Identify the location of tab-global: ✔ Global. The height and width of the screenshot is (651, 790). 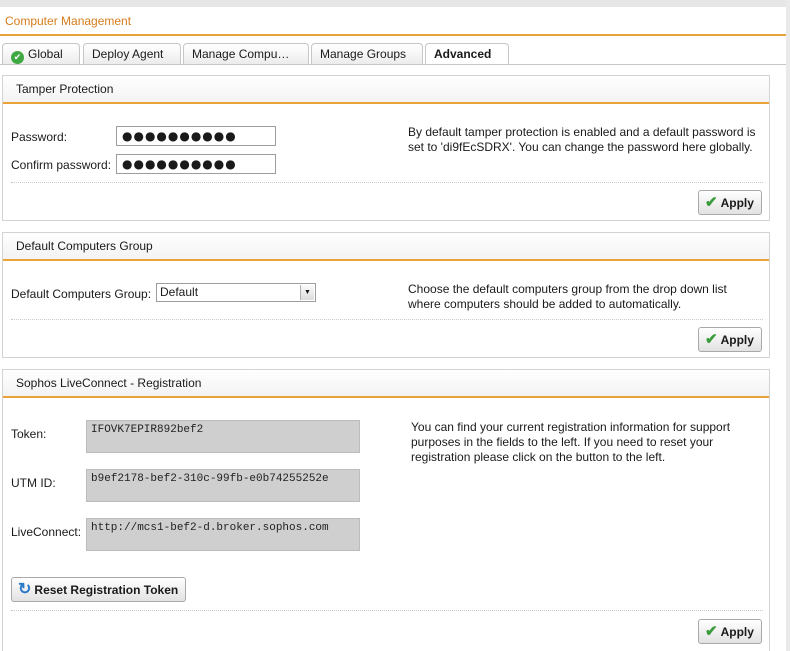
(41, 53).